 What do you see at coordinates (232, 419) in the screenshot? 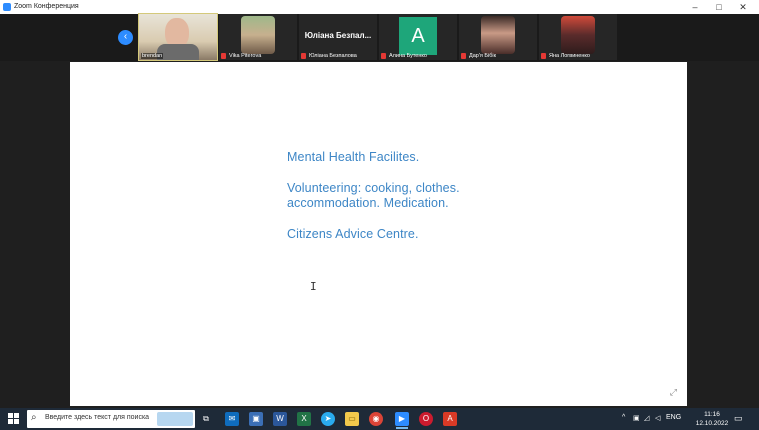
I see `mail-icon: ✉` at bounding box center [232, 419].